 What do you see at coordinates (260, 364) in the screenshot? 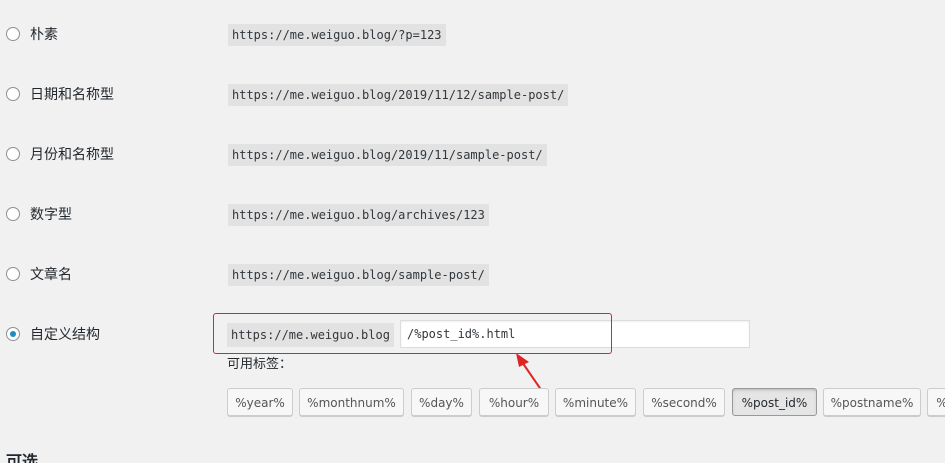
I see `available-tags-label: 可用标签：` at bounding box center [260, 364].